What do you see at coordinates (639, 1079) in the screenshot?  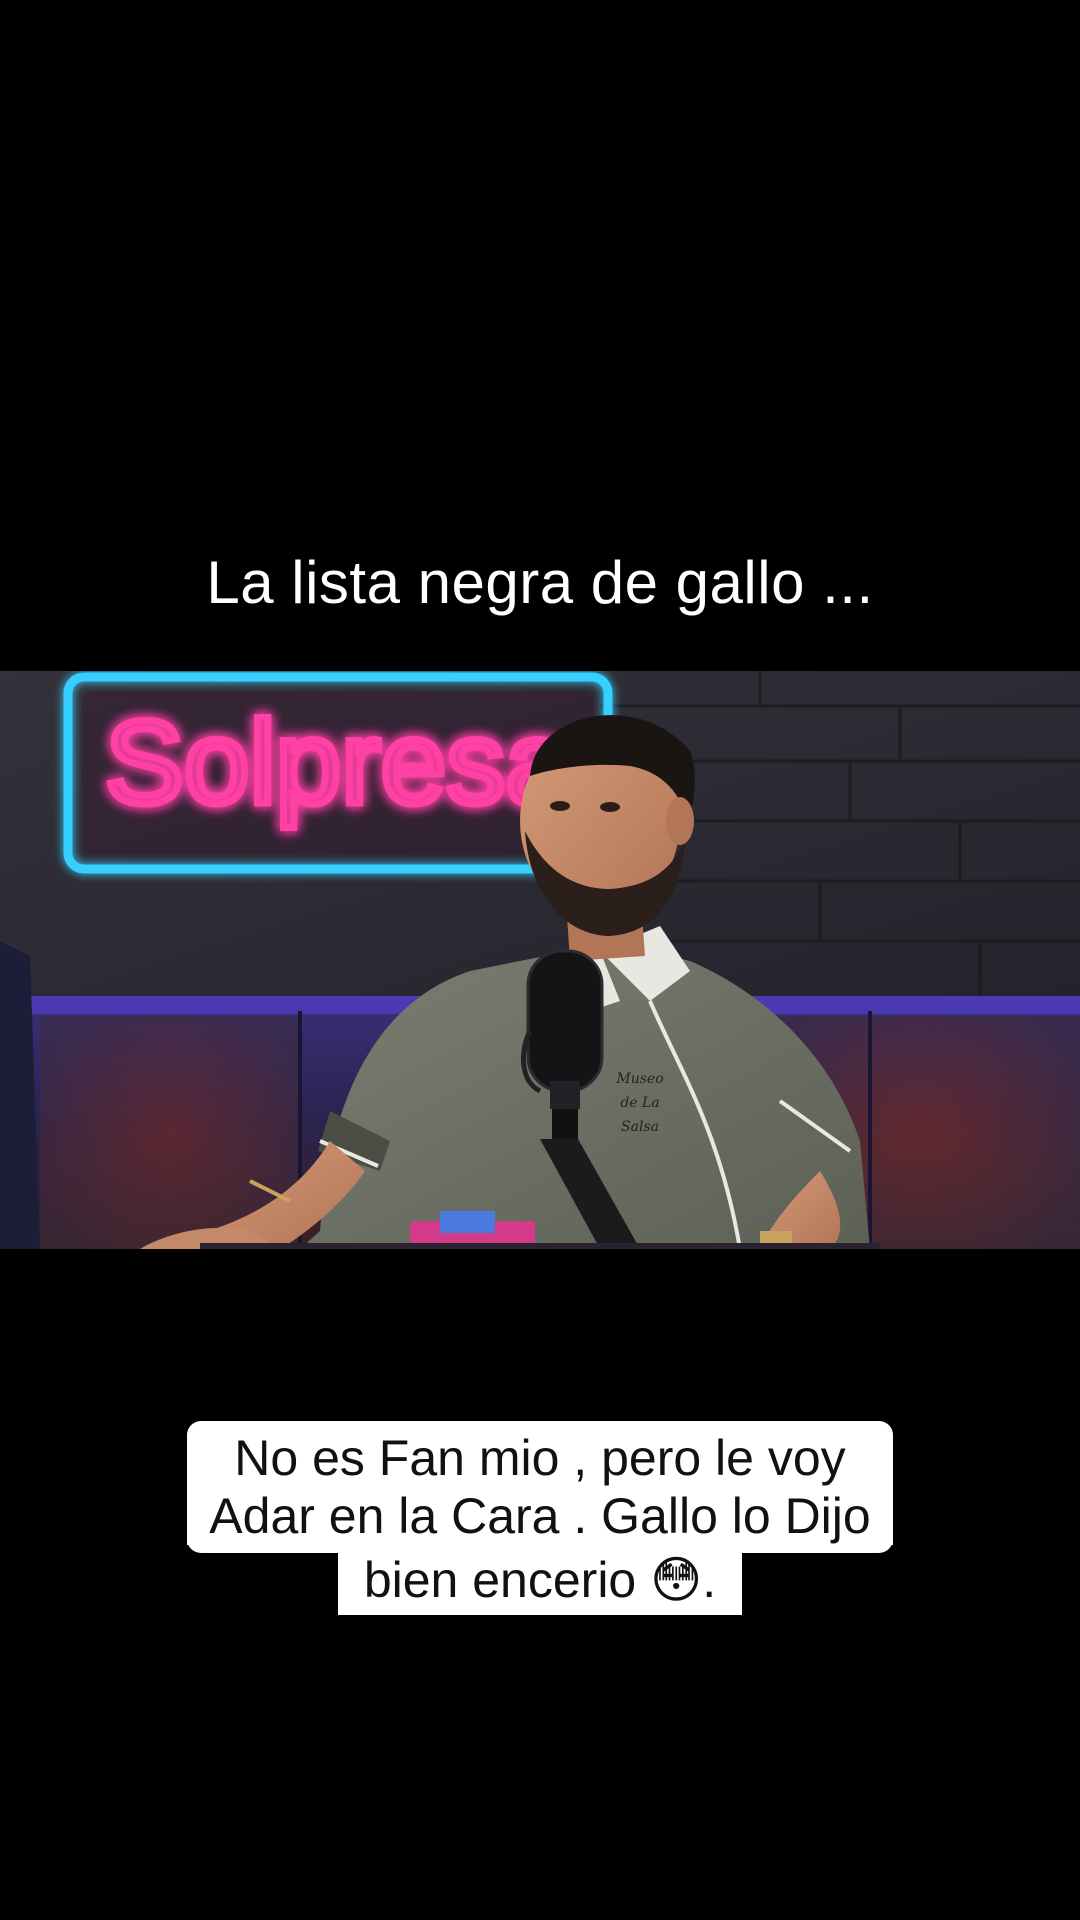 I see `svg-text: Museo` at bounding box center [639, 1079].